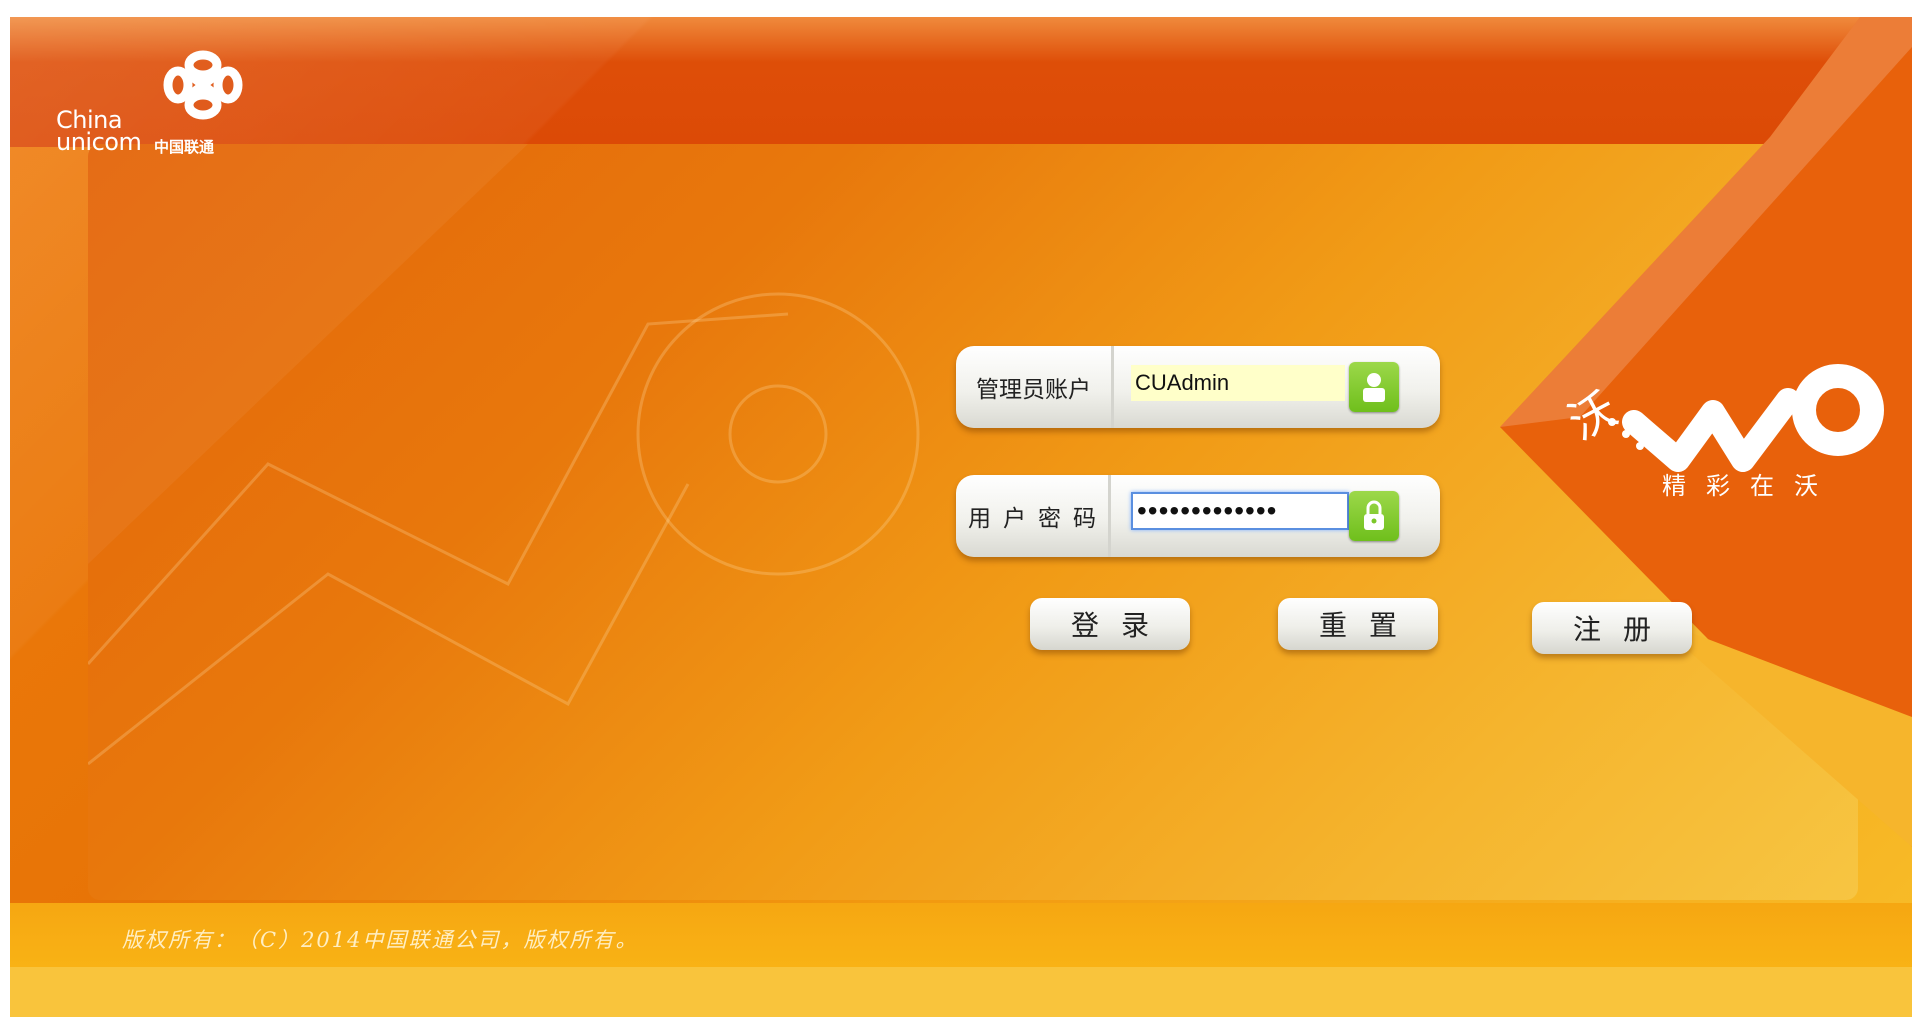 Image resolution: width=1922 pixels, height=1026 pixels. I want to click on brand-name-cn: 中国联通, so click(184, 147).